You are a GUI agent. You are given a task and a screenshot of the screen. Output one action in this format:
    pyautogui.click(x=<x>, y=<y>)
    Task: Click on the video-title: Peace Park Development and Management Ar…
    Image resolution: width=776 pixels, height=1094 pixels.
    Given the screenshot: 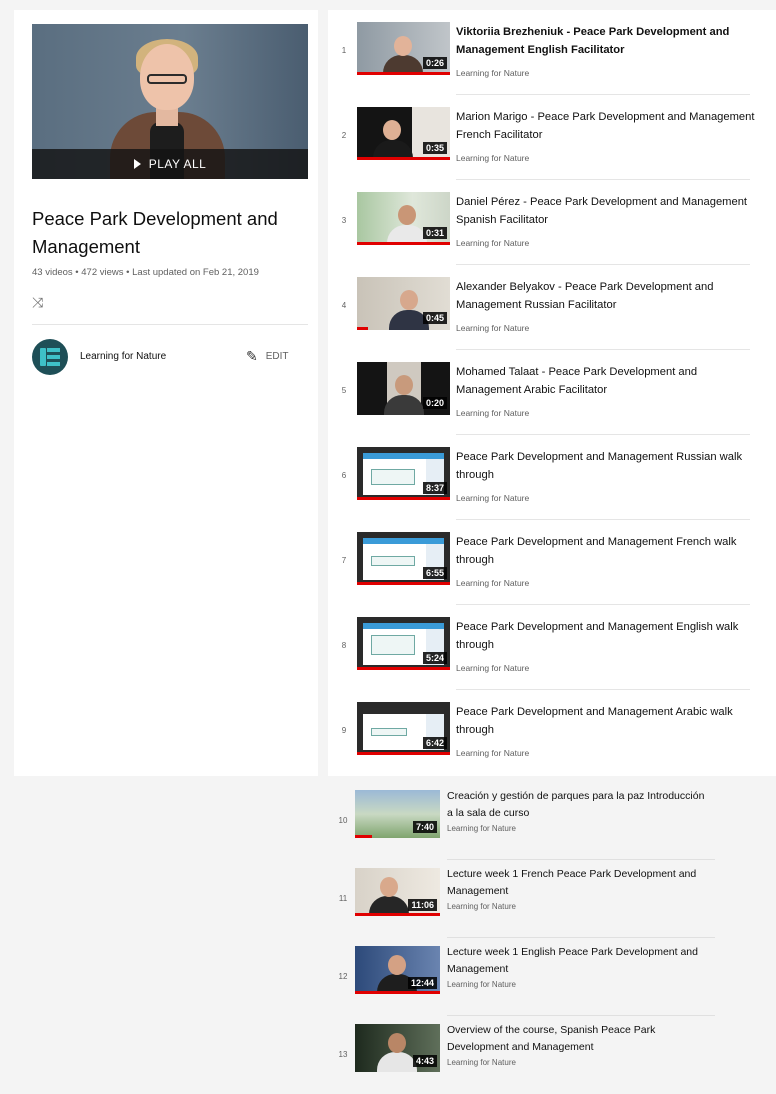 What is the action you would take?
    pyautogui.click(x=606, y=721)
    